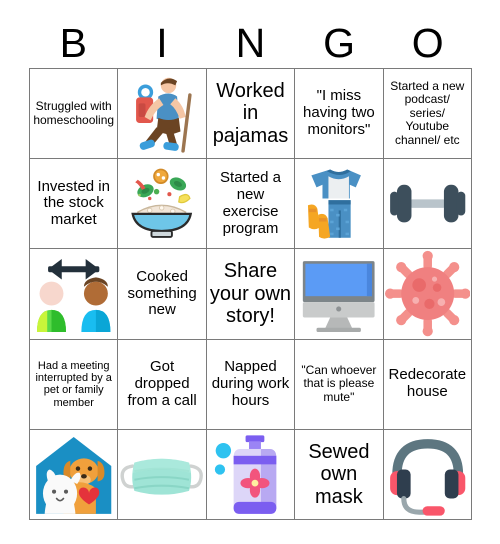 This screenshot has width=500, height=544. I want to click on hiker-icon, so click(161, 113).